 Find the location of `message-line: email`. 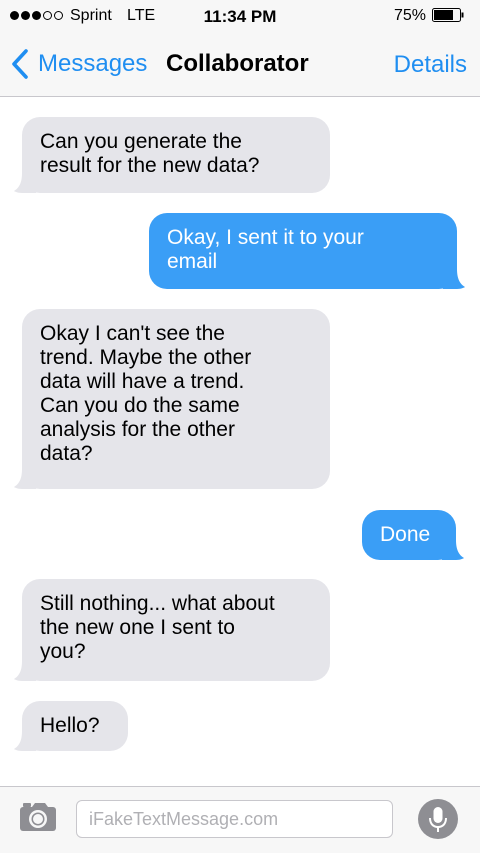

message-line: email is located at coordinates (192, 261).